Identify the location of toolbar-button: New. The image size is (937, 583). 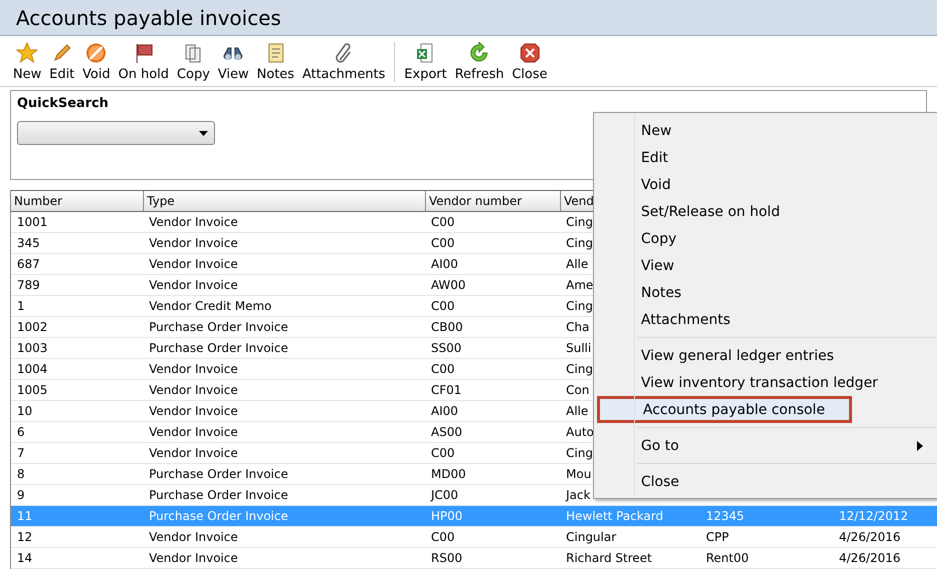
(27, 62).